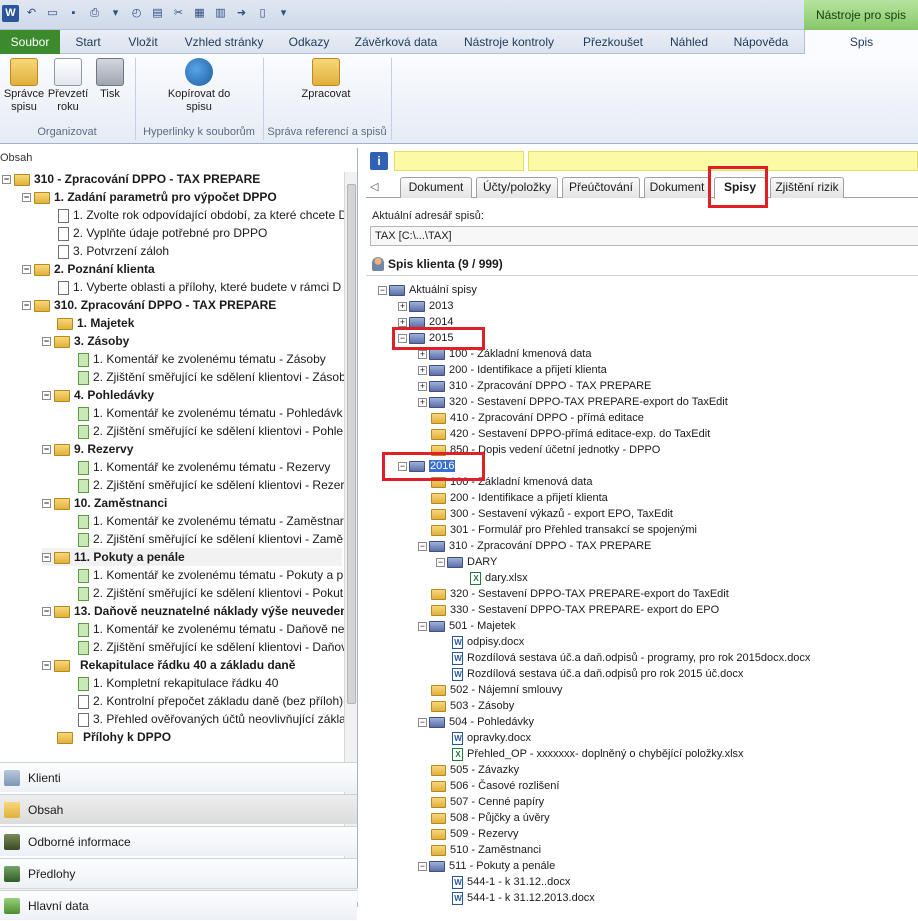 The height and width of the screenshot is (921, 918). I want to click on tab-help: Nápověda, so click(761, 42).